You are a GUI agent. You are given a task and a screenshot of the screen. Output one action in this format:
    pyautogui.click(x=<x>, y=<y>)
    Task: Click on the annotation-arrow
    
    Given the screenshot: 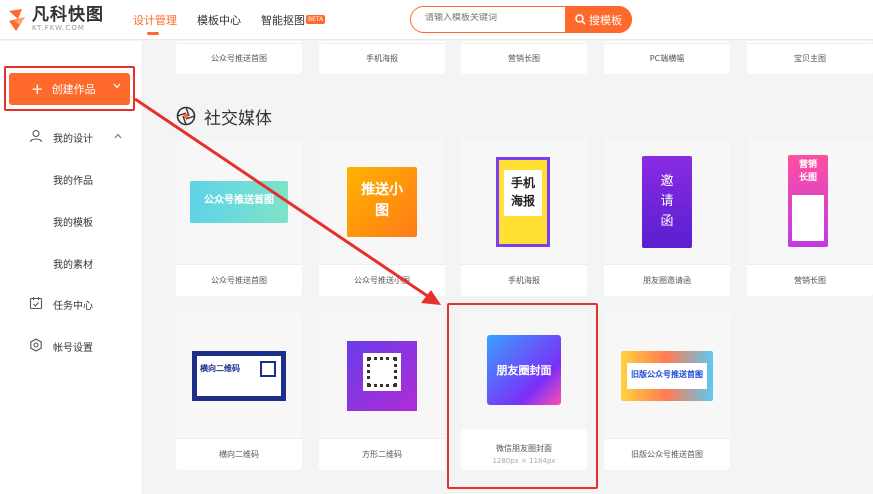 What is the action you would take?
    pyautogui.click(x=287, y=201)
    